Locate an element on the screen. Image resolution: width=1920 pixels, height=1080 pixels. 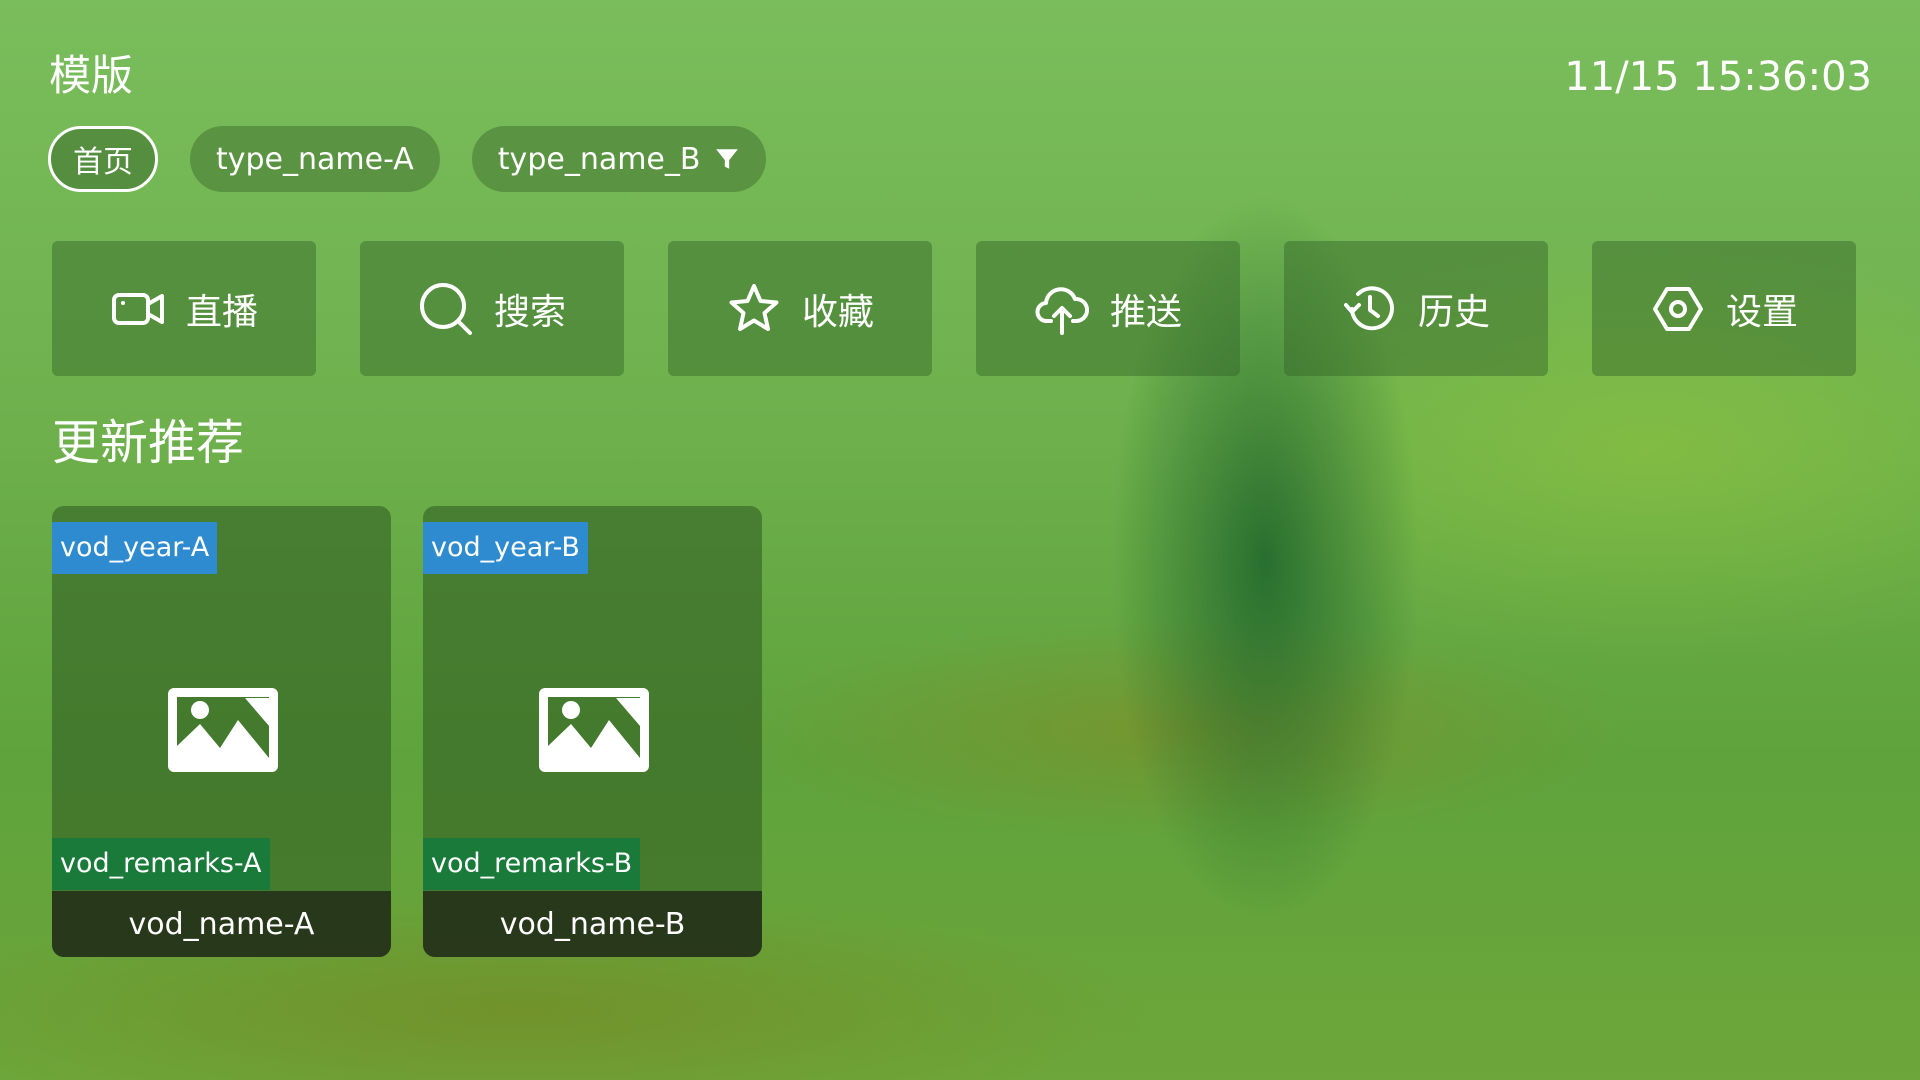
tab-label: 首页 is located at coordinates (103, 162).